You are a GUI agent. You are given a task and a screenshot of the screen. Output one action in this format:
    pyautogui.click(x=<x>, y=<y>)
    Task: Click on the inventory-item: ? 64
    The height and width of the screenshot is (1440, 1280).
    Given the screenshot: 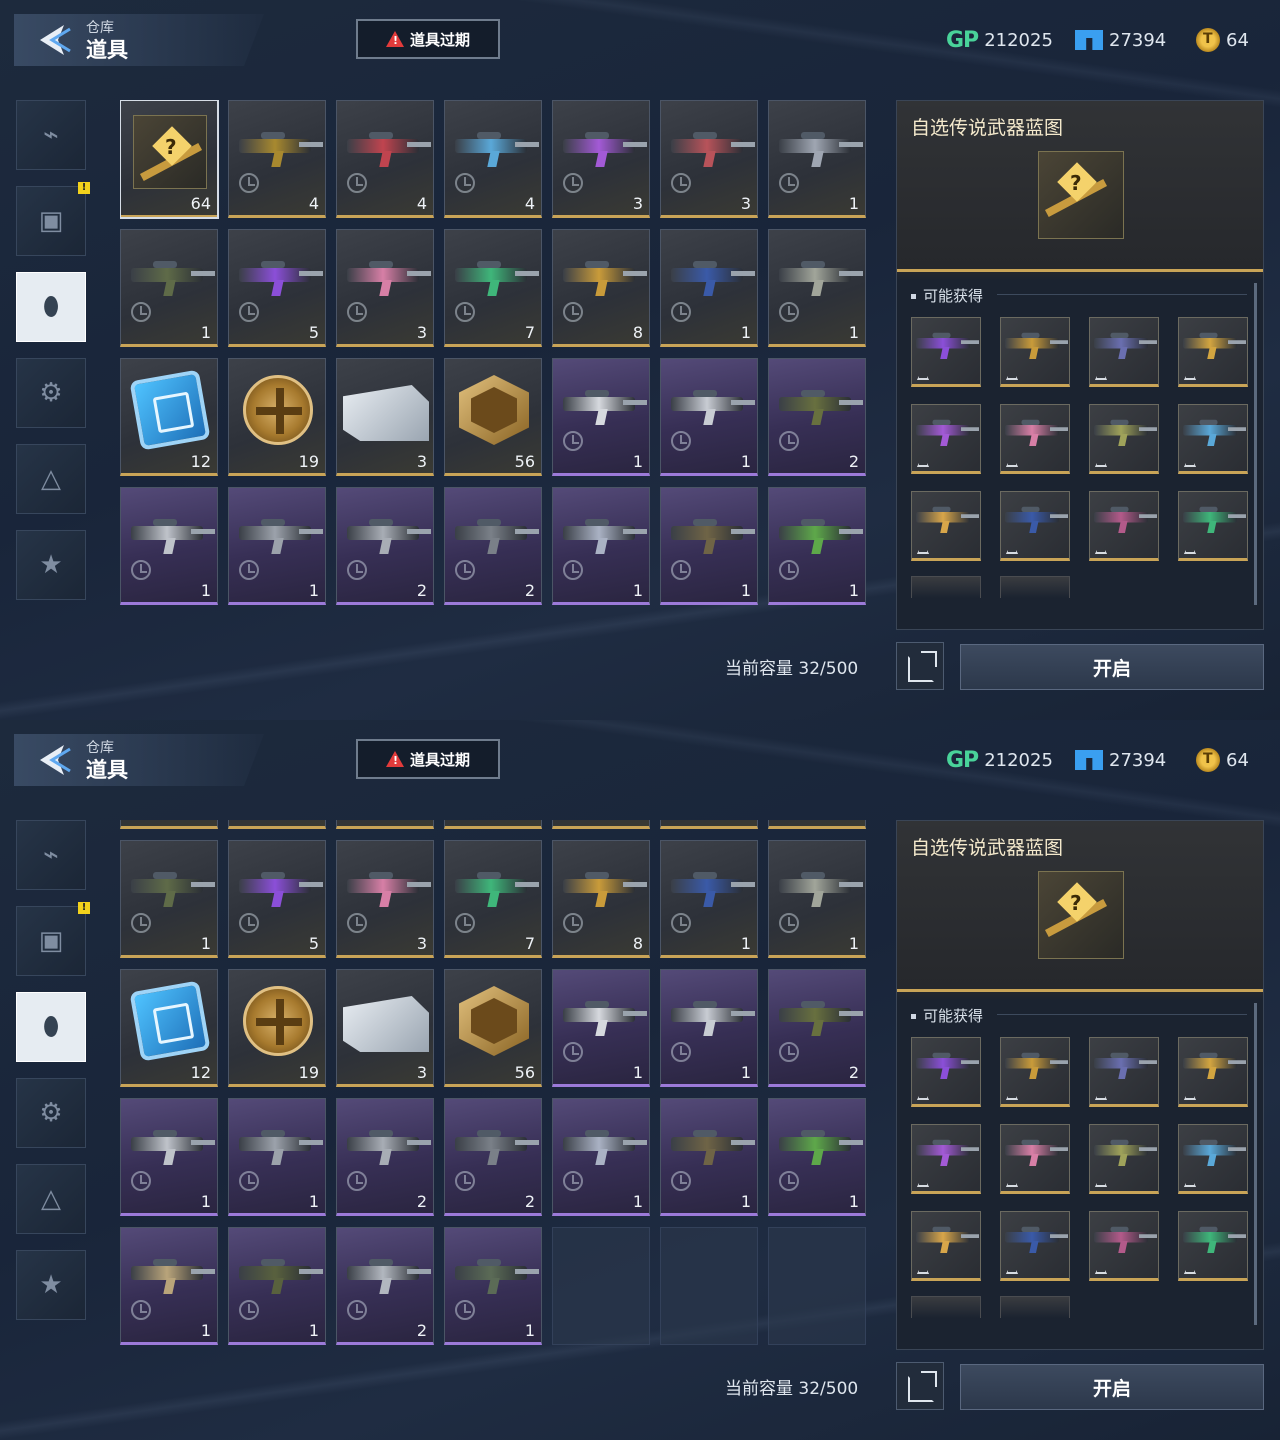 What is the action you would take?
    pyautogui.click(x=169, y=159)
    